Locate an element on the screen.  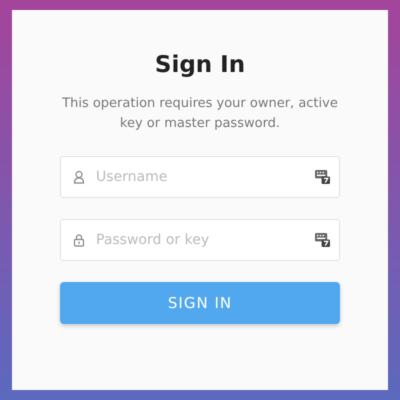
description-text: This operation requires your owner, active key or master password. is located at coordinates (200, 114).